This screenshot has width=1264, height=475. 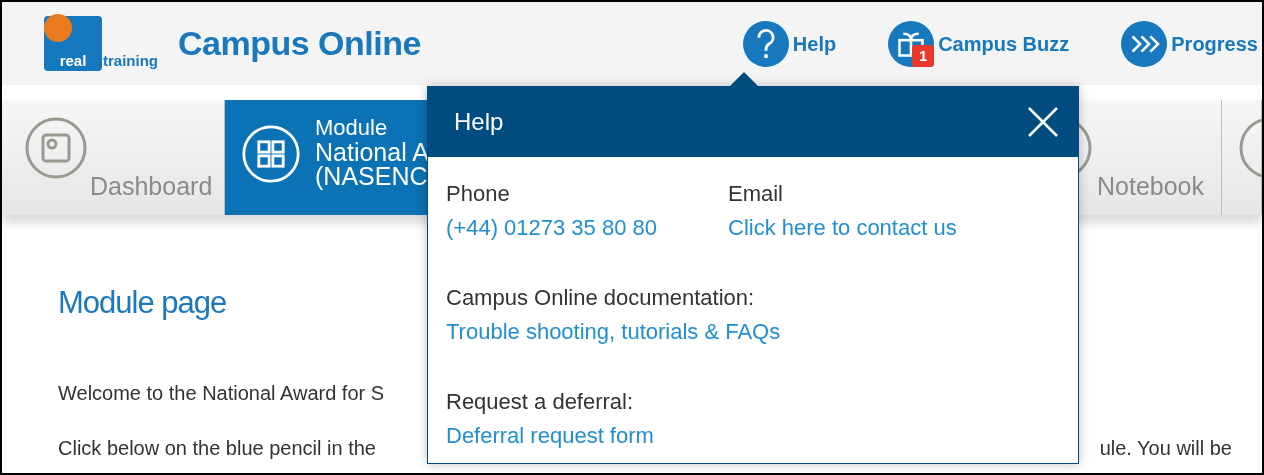 I want to click on grid-icon, so click(x=271, y=154).